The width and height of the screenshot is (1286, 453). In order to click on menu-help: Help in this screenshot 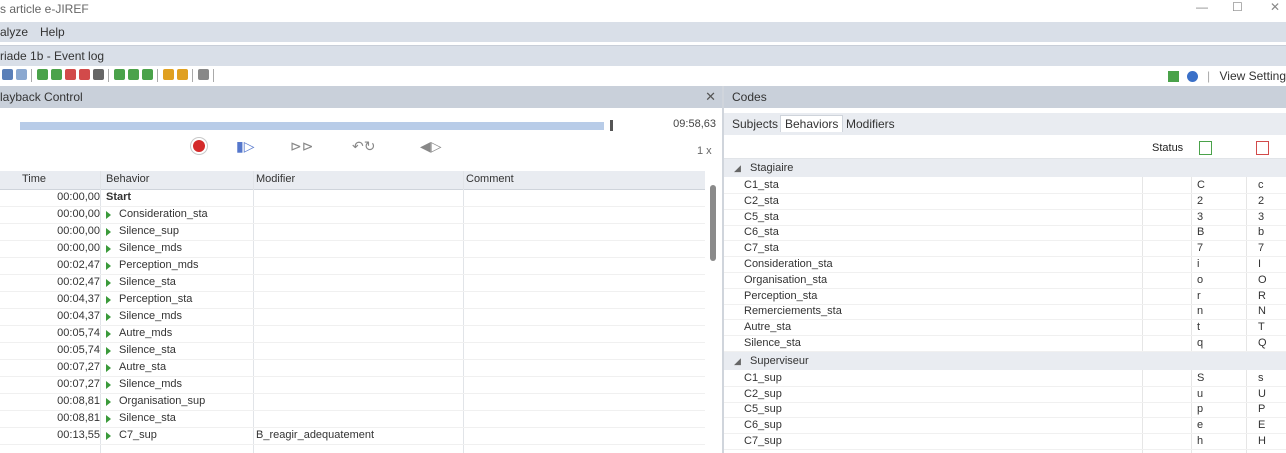, I will do `click(52, 32)`.